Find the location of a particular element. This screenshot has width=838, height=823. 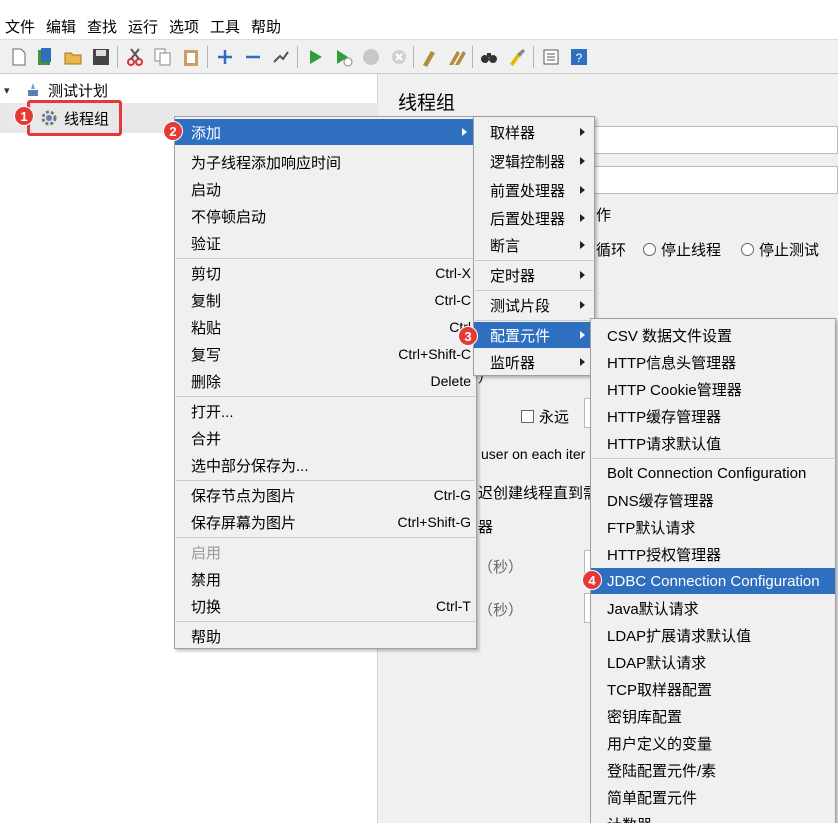

config-item-tcp-sampler-config: TCP取样器配置 is located at coordinates (713, 689).